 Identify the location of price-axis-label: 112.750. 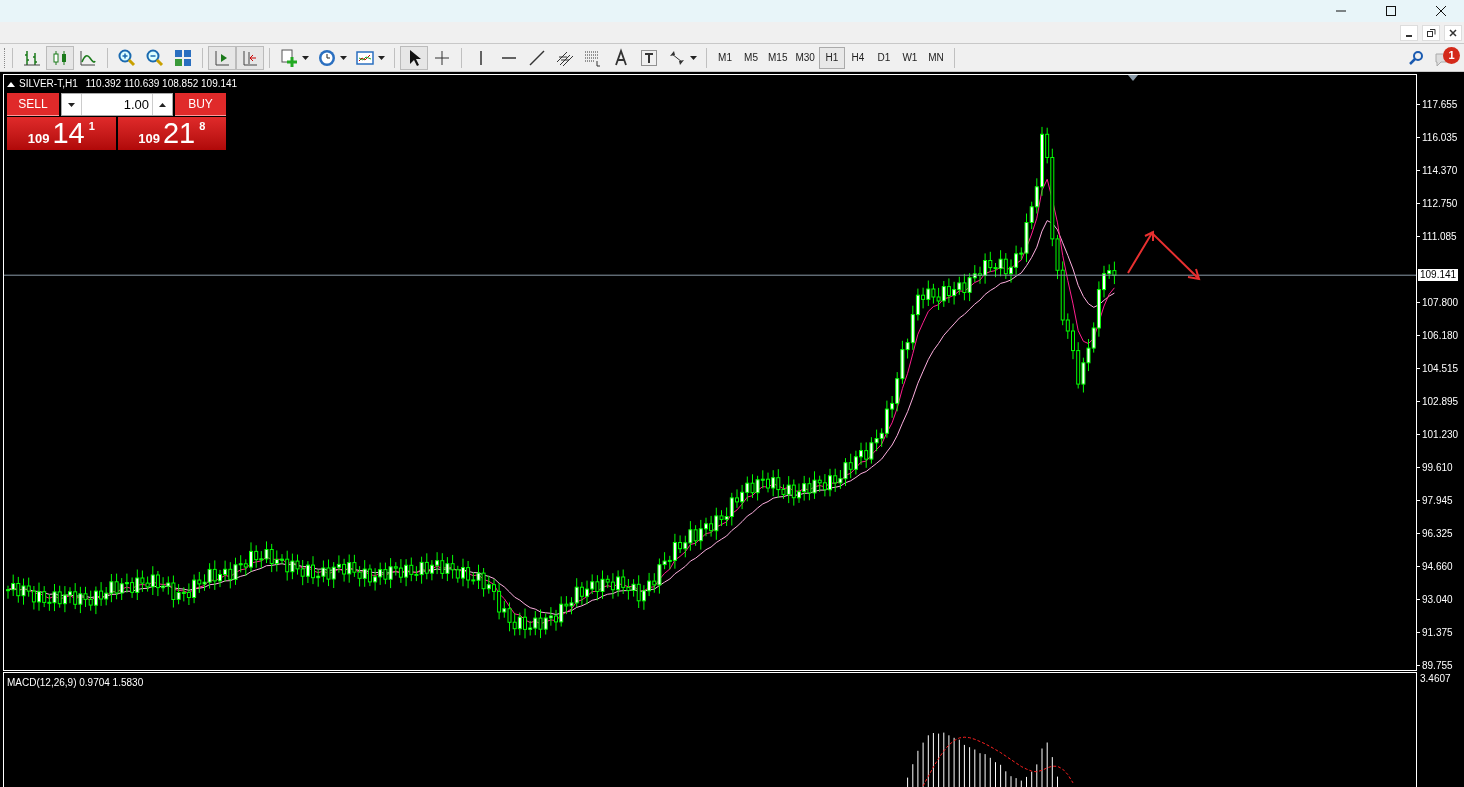
(1440, 204).